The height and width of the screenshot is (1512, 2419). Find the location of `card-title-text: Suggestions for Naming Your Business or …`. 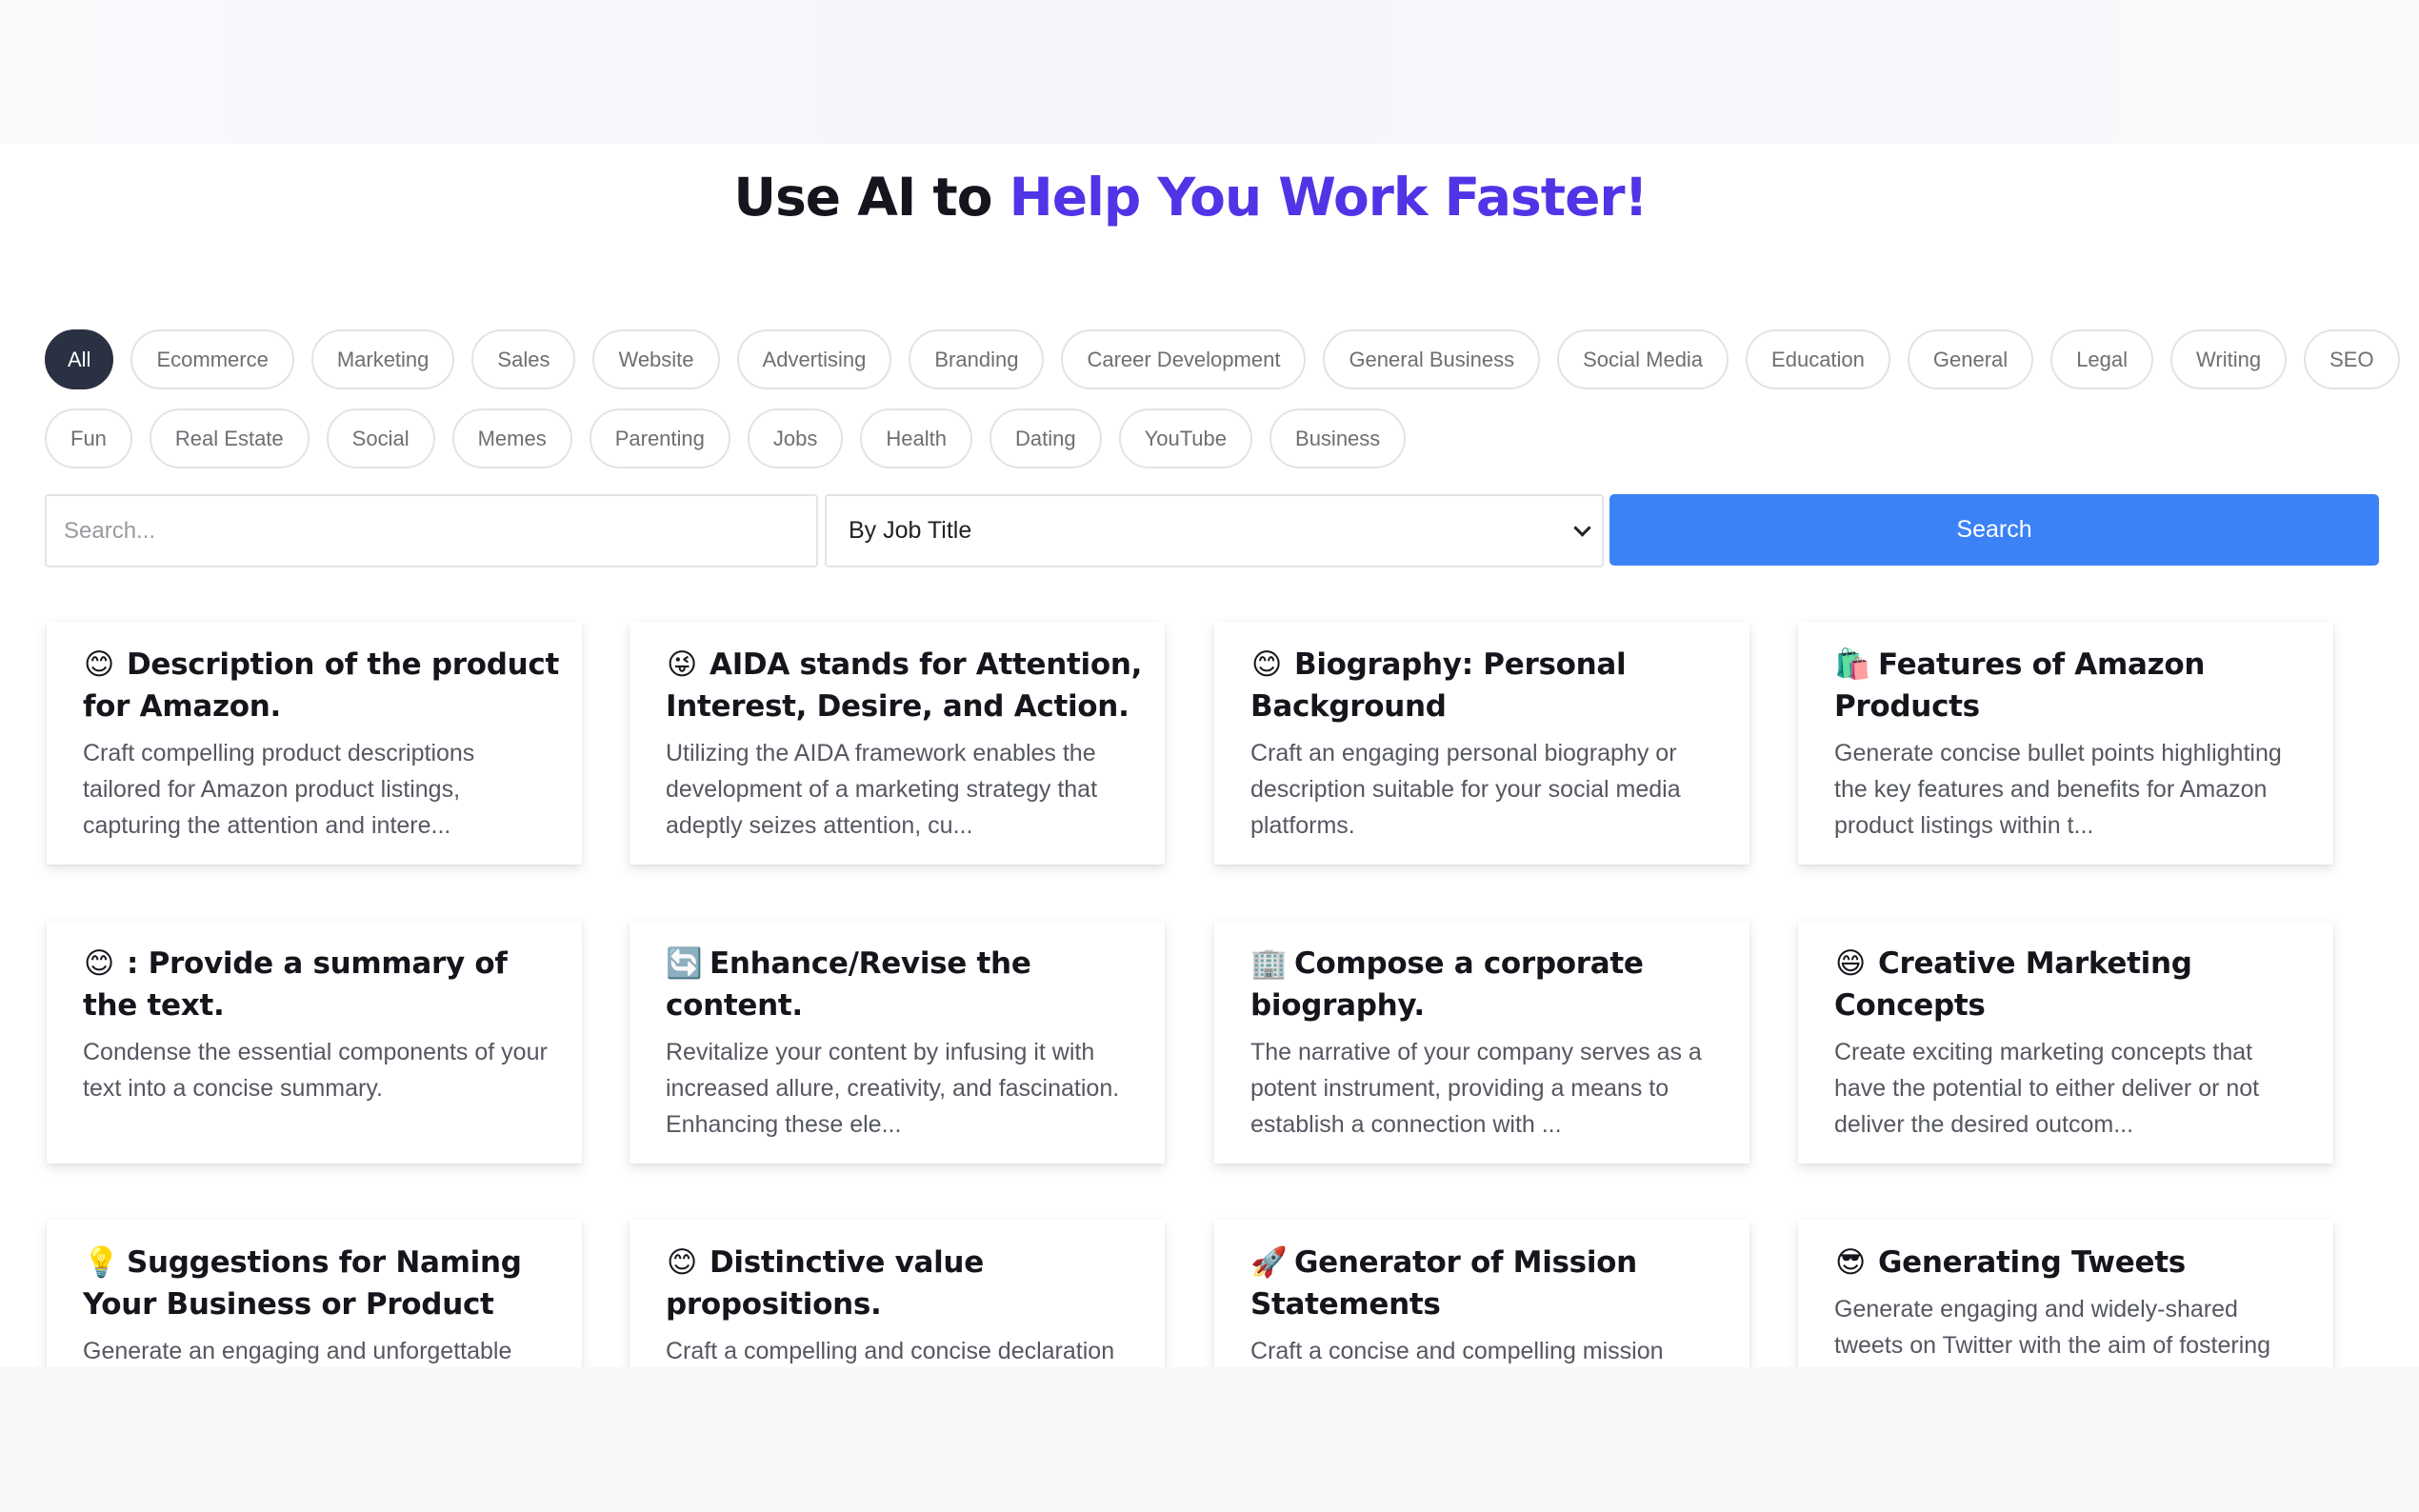

card-title-text: Suggestions for Naming Your Business or … is located at coordinates (302, 1283).